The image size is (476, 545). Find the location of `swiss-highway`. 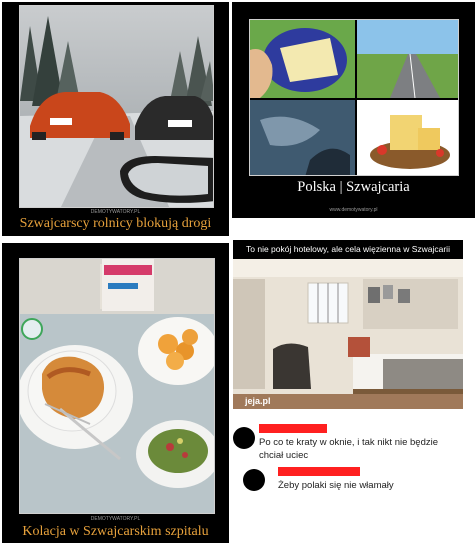

swiss-highway is located at coordinates (407, 59).